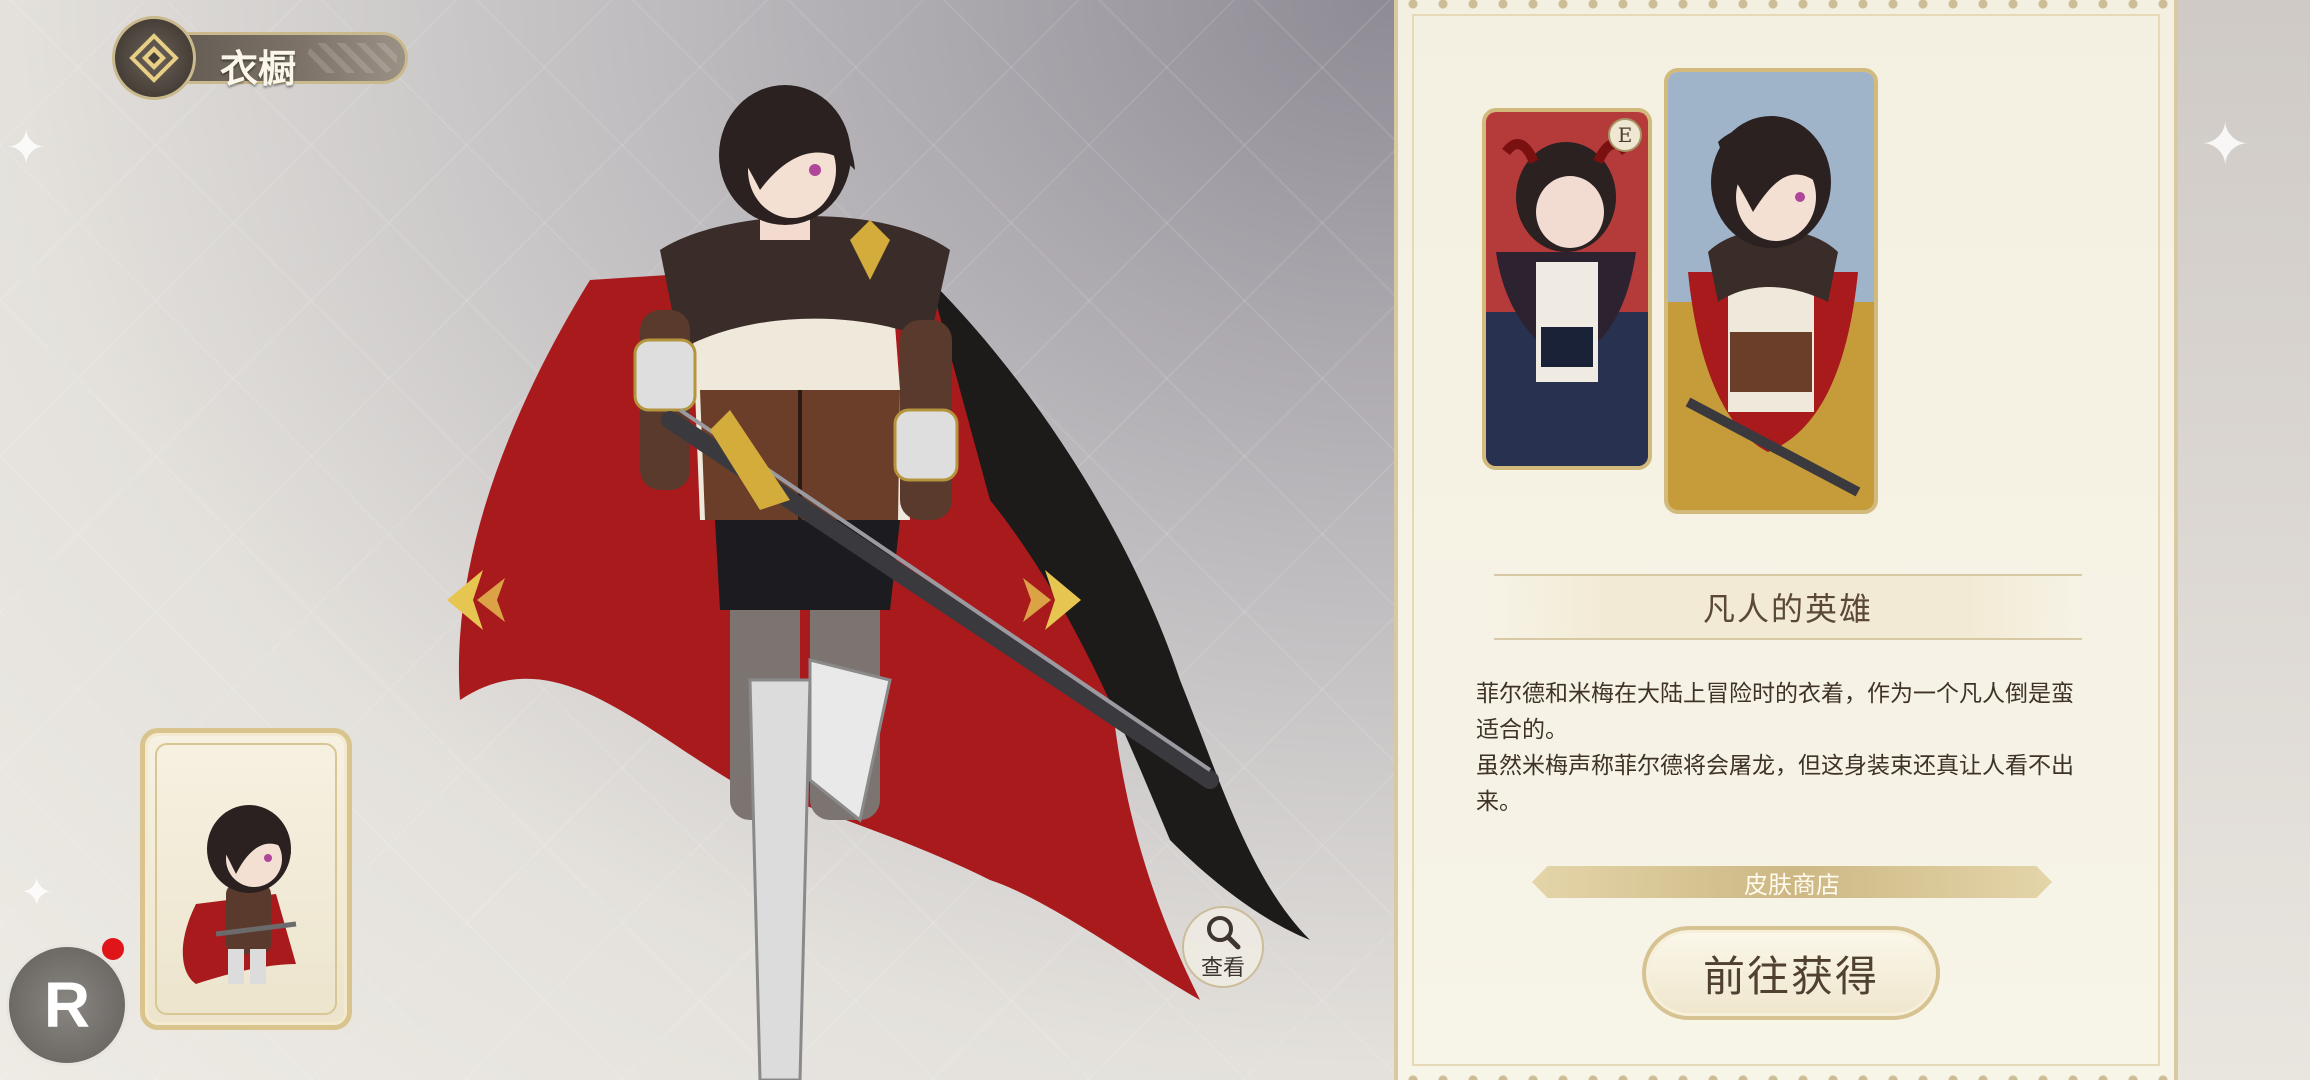 This screenshot has width=2310, height=1080. What do you see at coordinates (113, 949) in the screenshot?
I see `notification-dot` at bounding box center [113, 949].